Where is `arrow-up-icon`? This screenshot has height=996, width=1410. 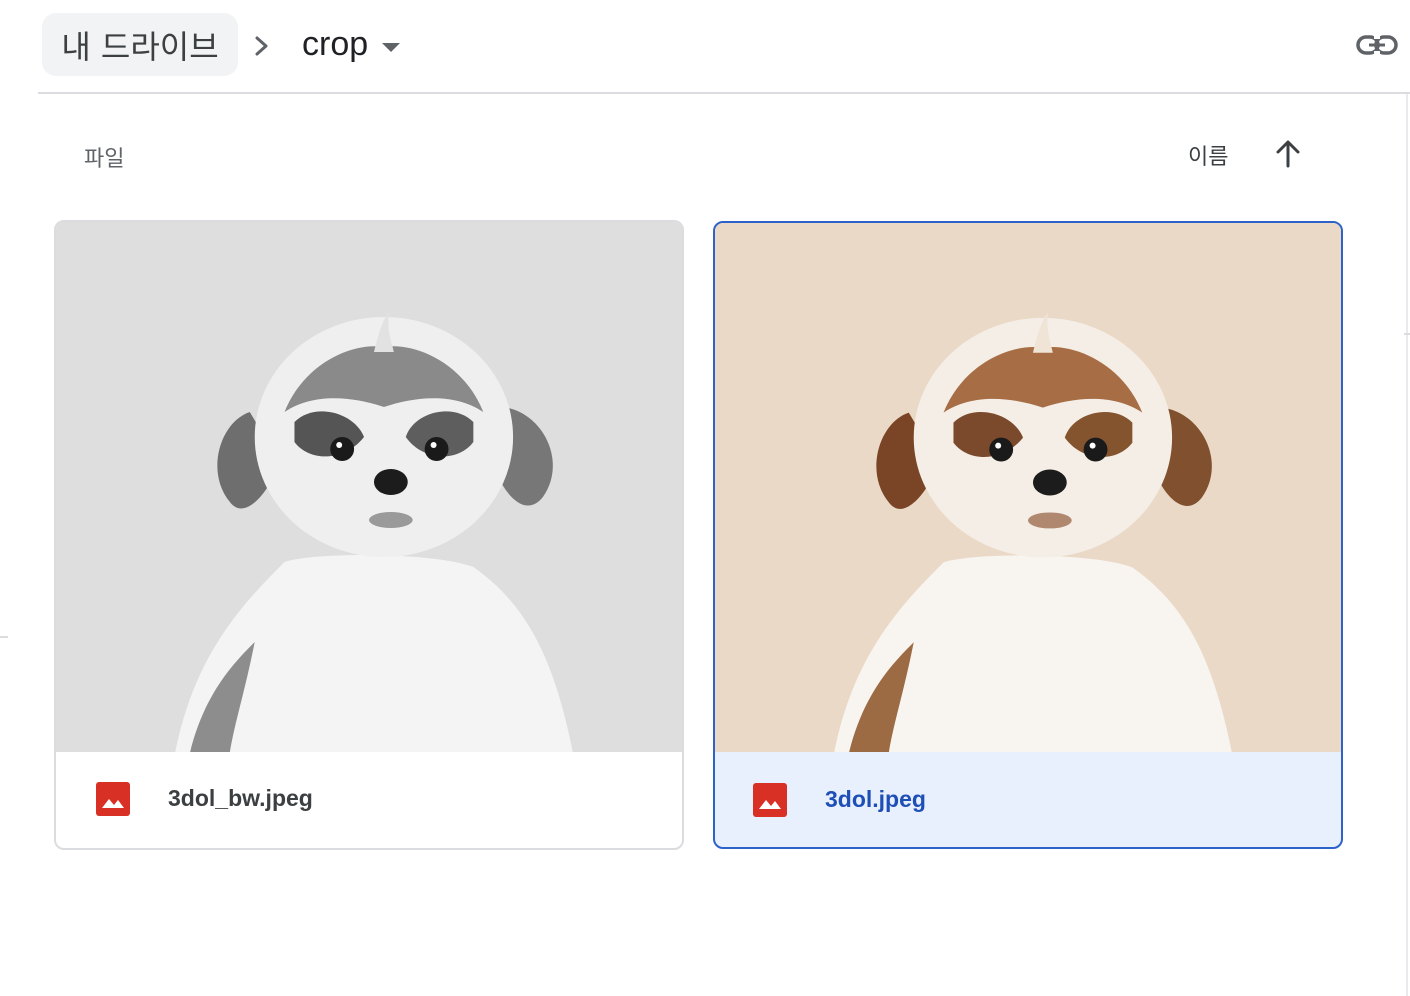
arrow-up-icon is located at coordinates (1288, 154).